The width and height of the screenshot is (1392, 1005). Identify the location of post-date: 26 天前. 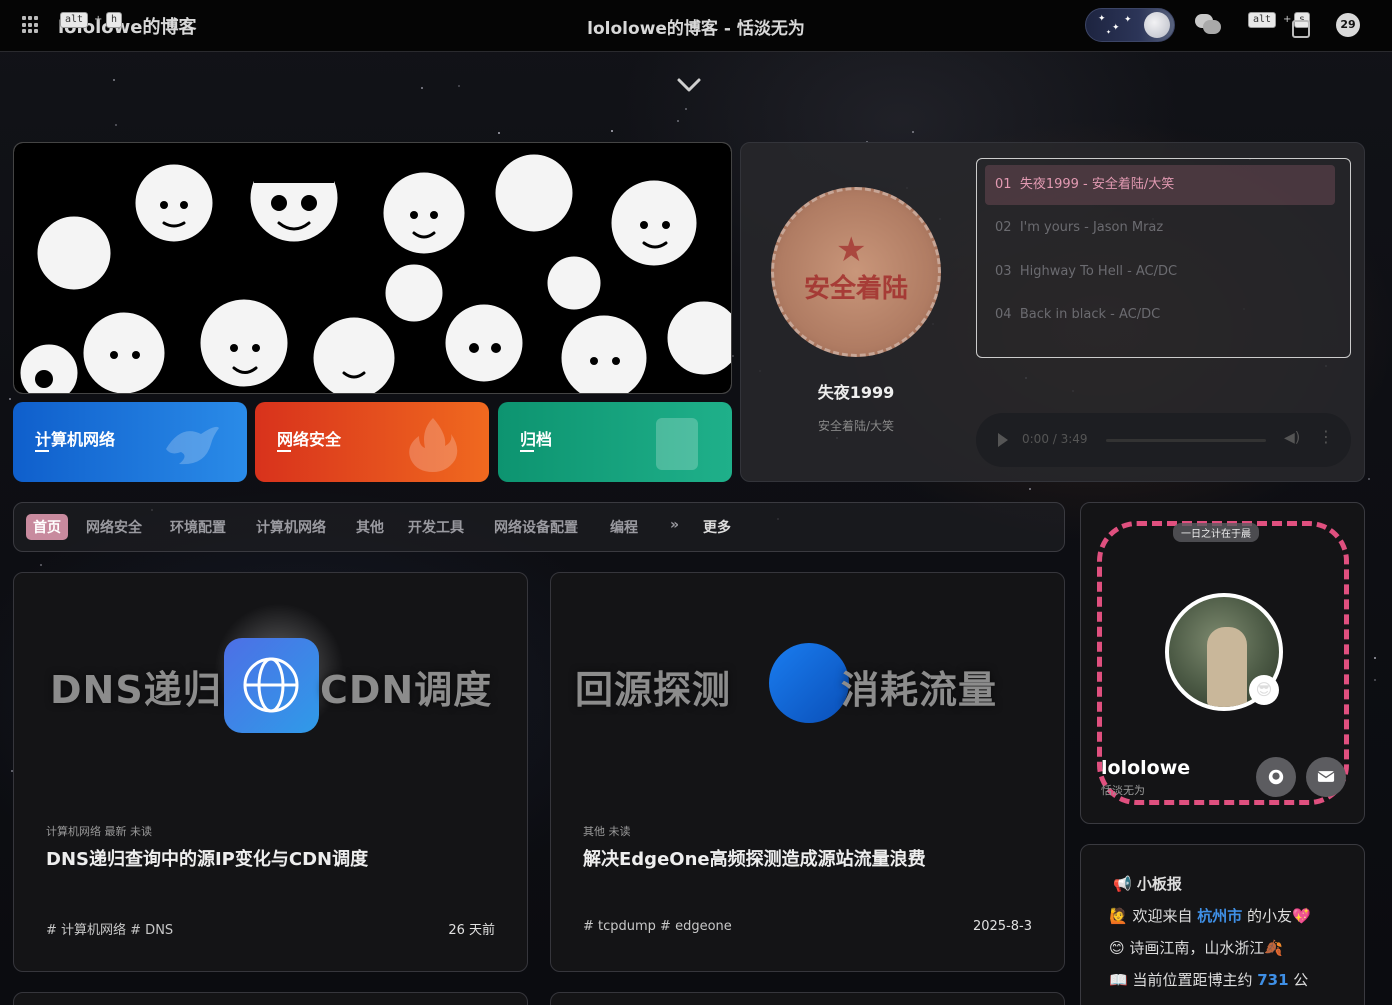
(471, 930).